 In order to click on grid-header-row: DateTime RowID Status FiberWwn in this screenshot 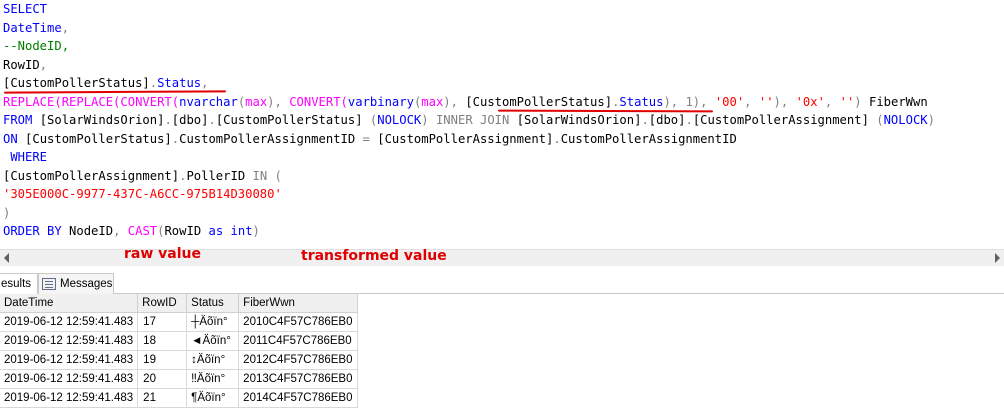, I will do `click(179, 303)`.